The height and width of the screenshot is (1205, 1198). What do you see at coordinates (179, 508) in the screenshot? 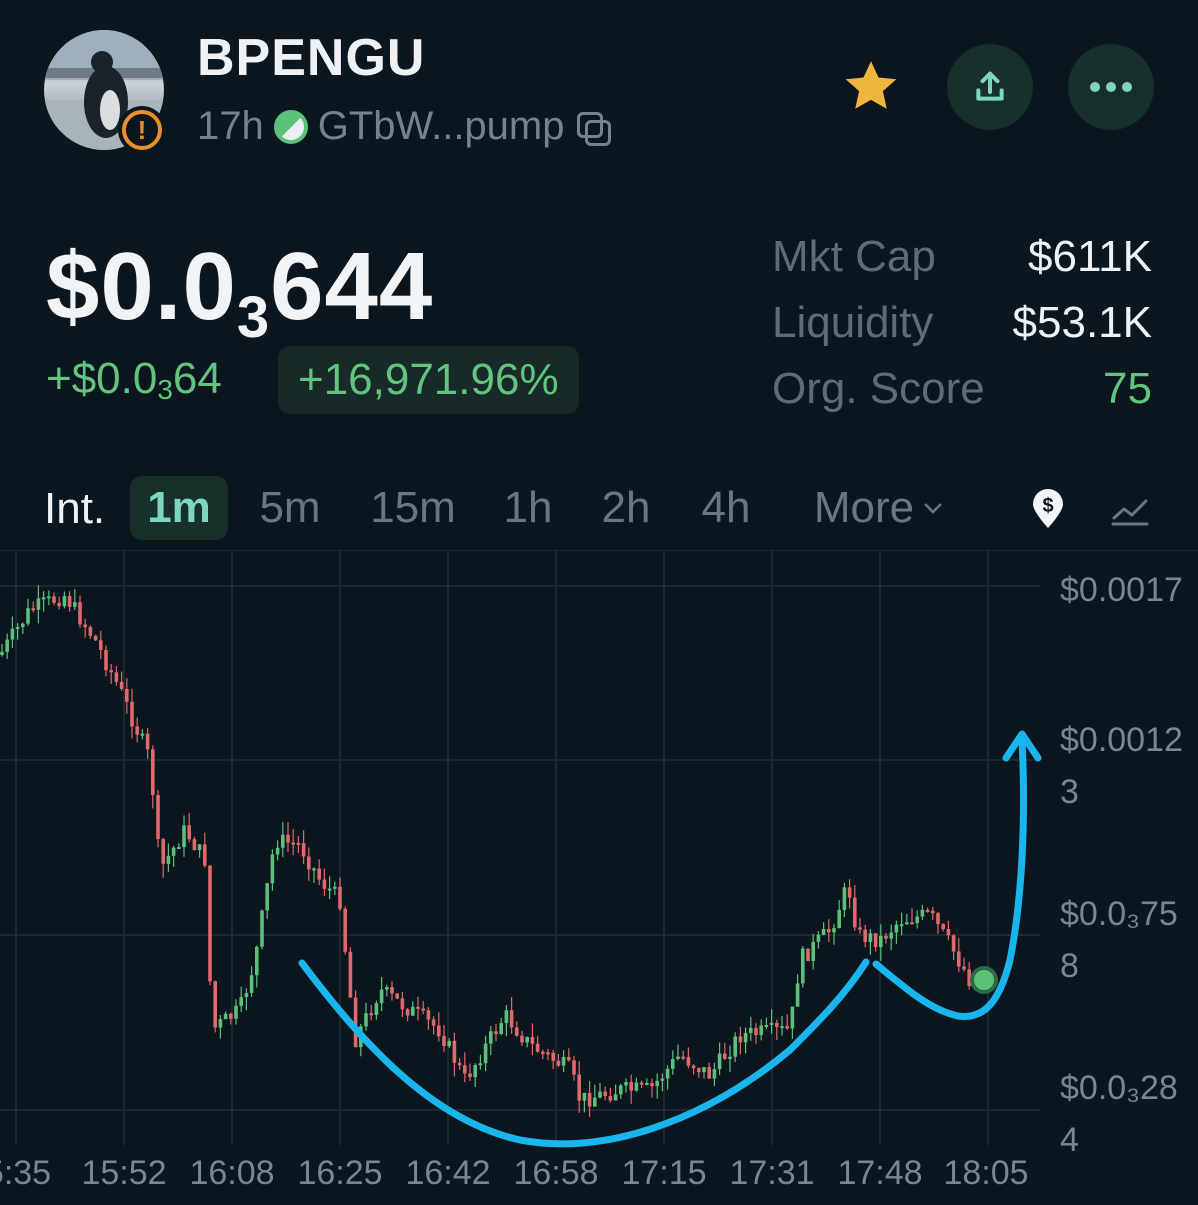
I see `tab-1m: 1m` at bounding box center [179, 508].